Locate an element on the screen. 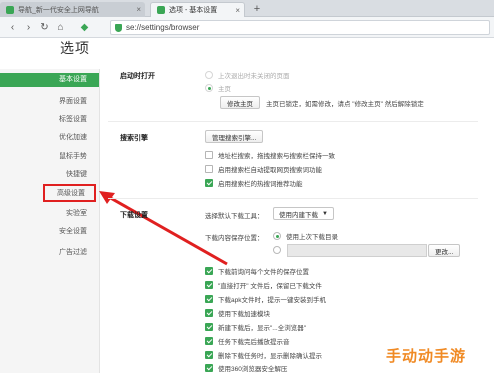 The height and width of the screenshot is (373, 494). option-text: 启用搜索栏的热搜词推荐功能 is located at coordinates (260, 184).